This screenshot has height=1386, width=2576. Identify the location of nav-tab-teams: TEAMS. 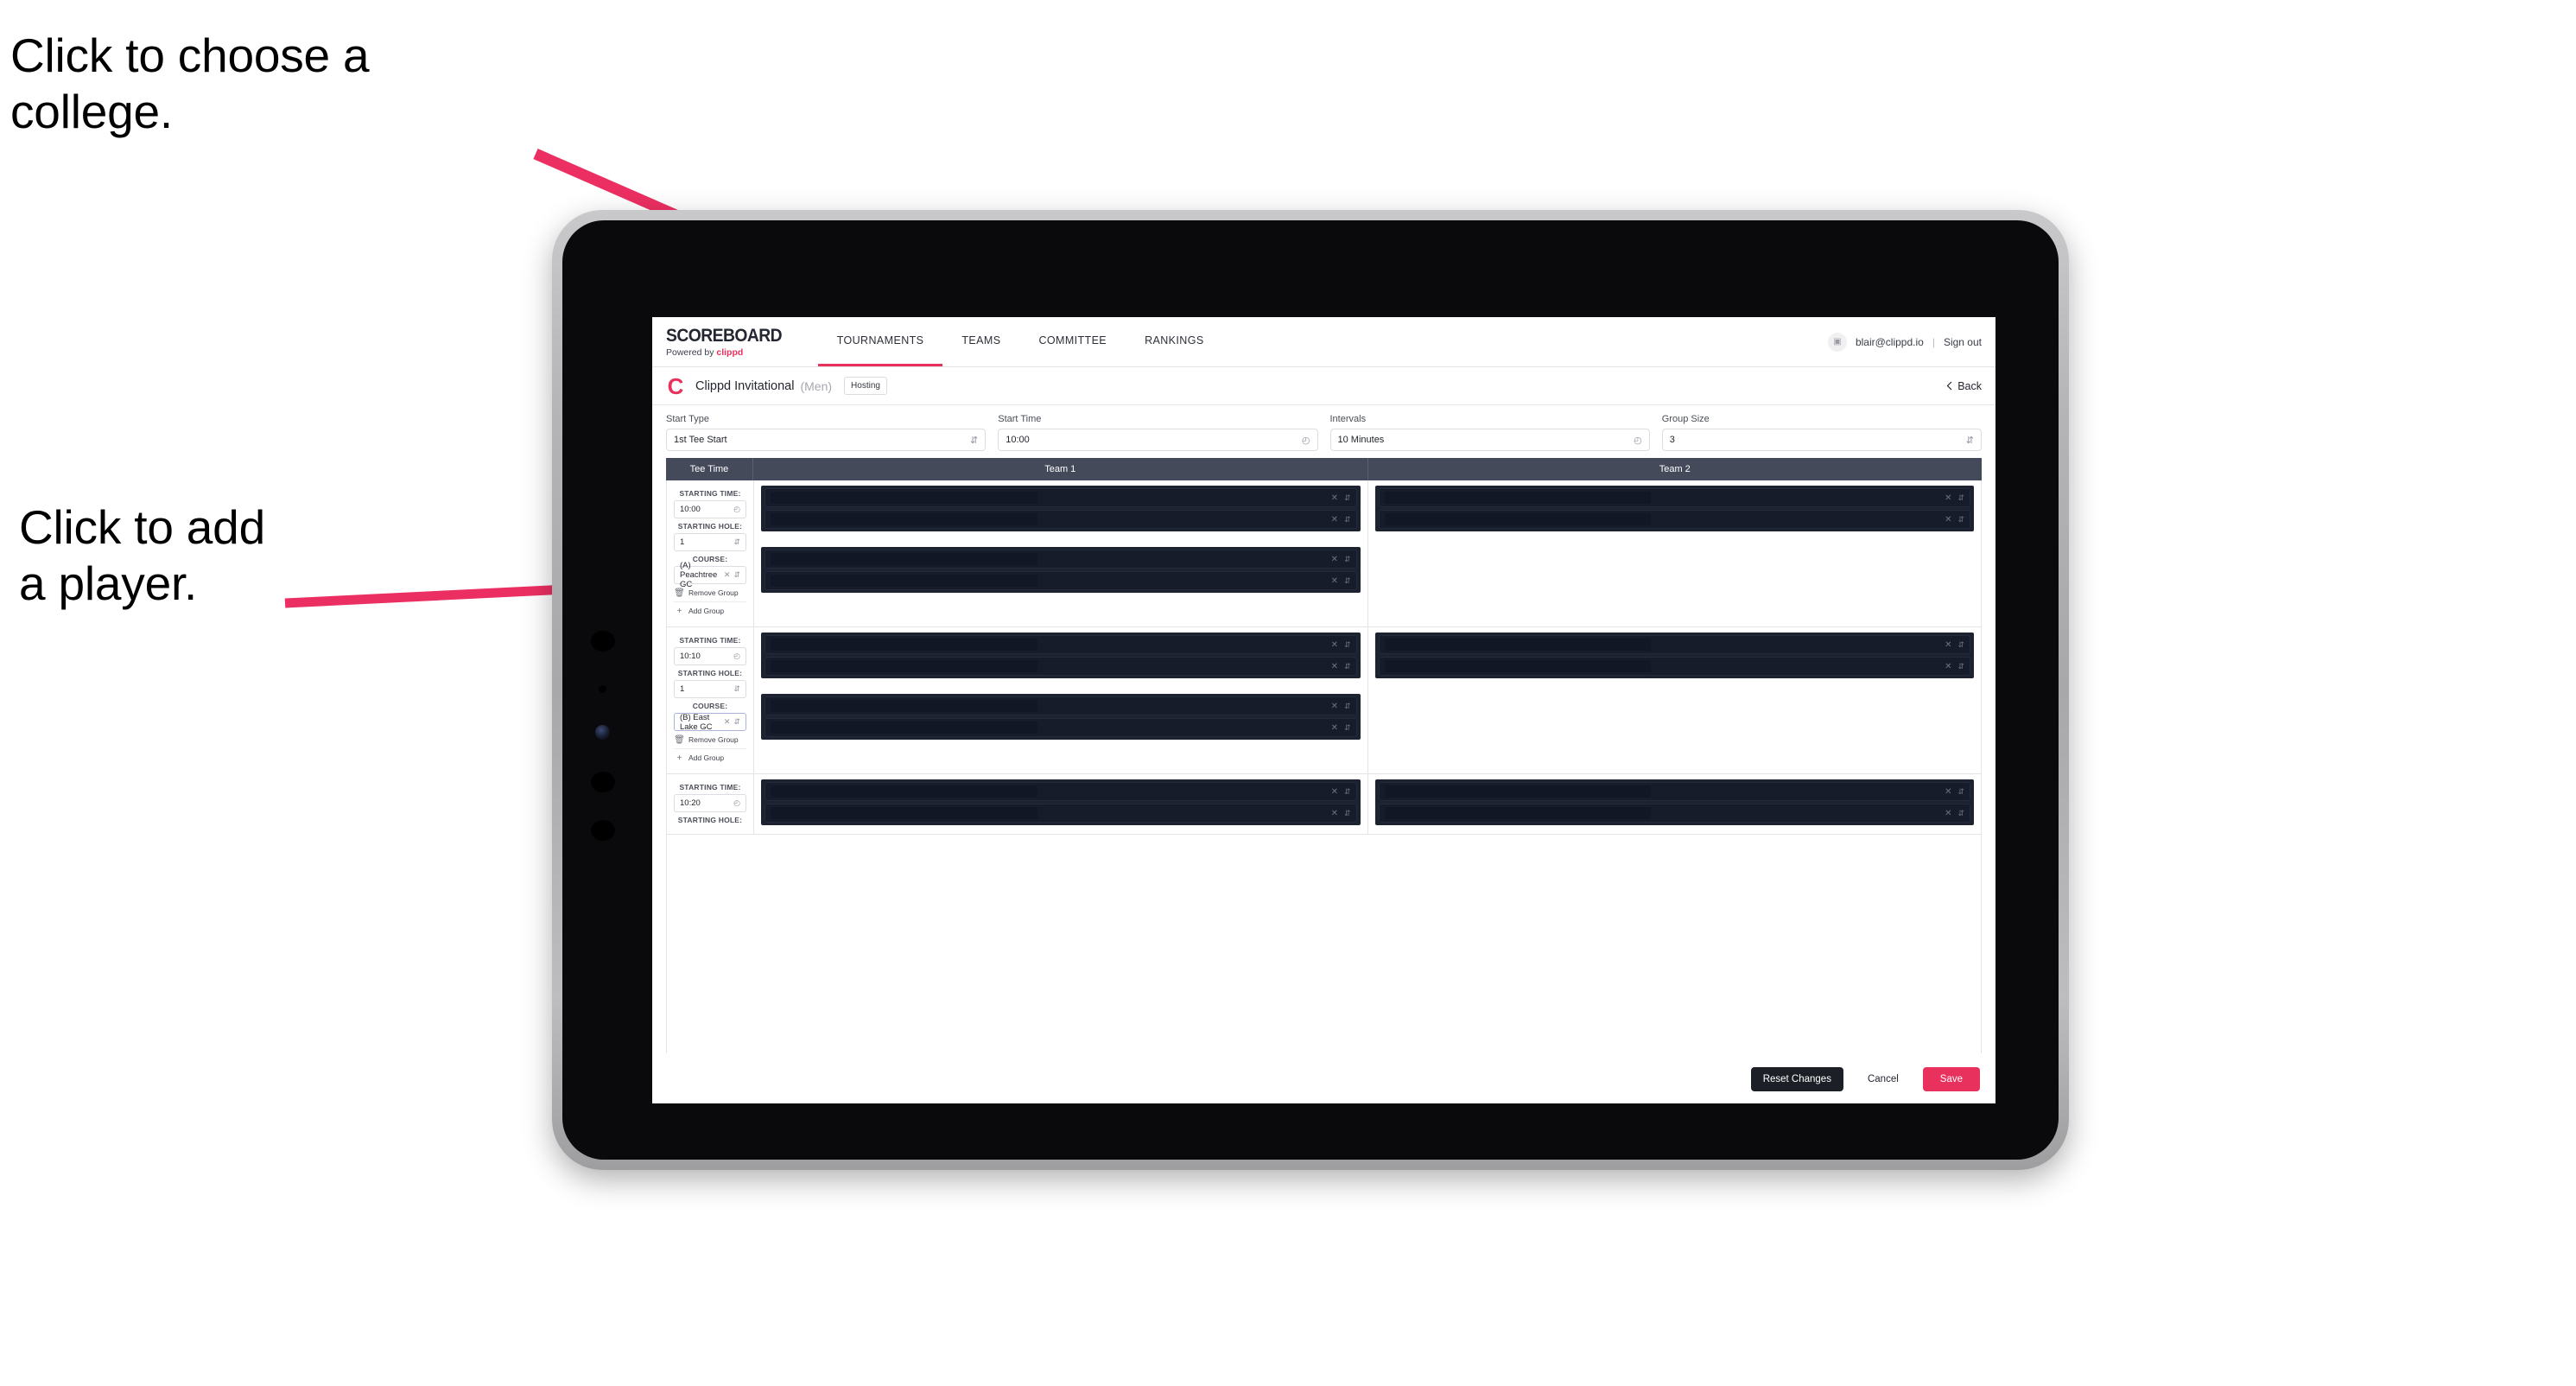
(980, 341).